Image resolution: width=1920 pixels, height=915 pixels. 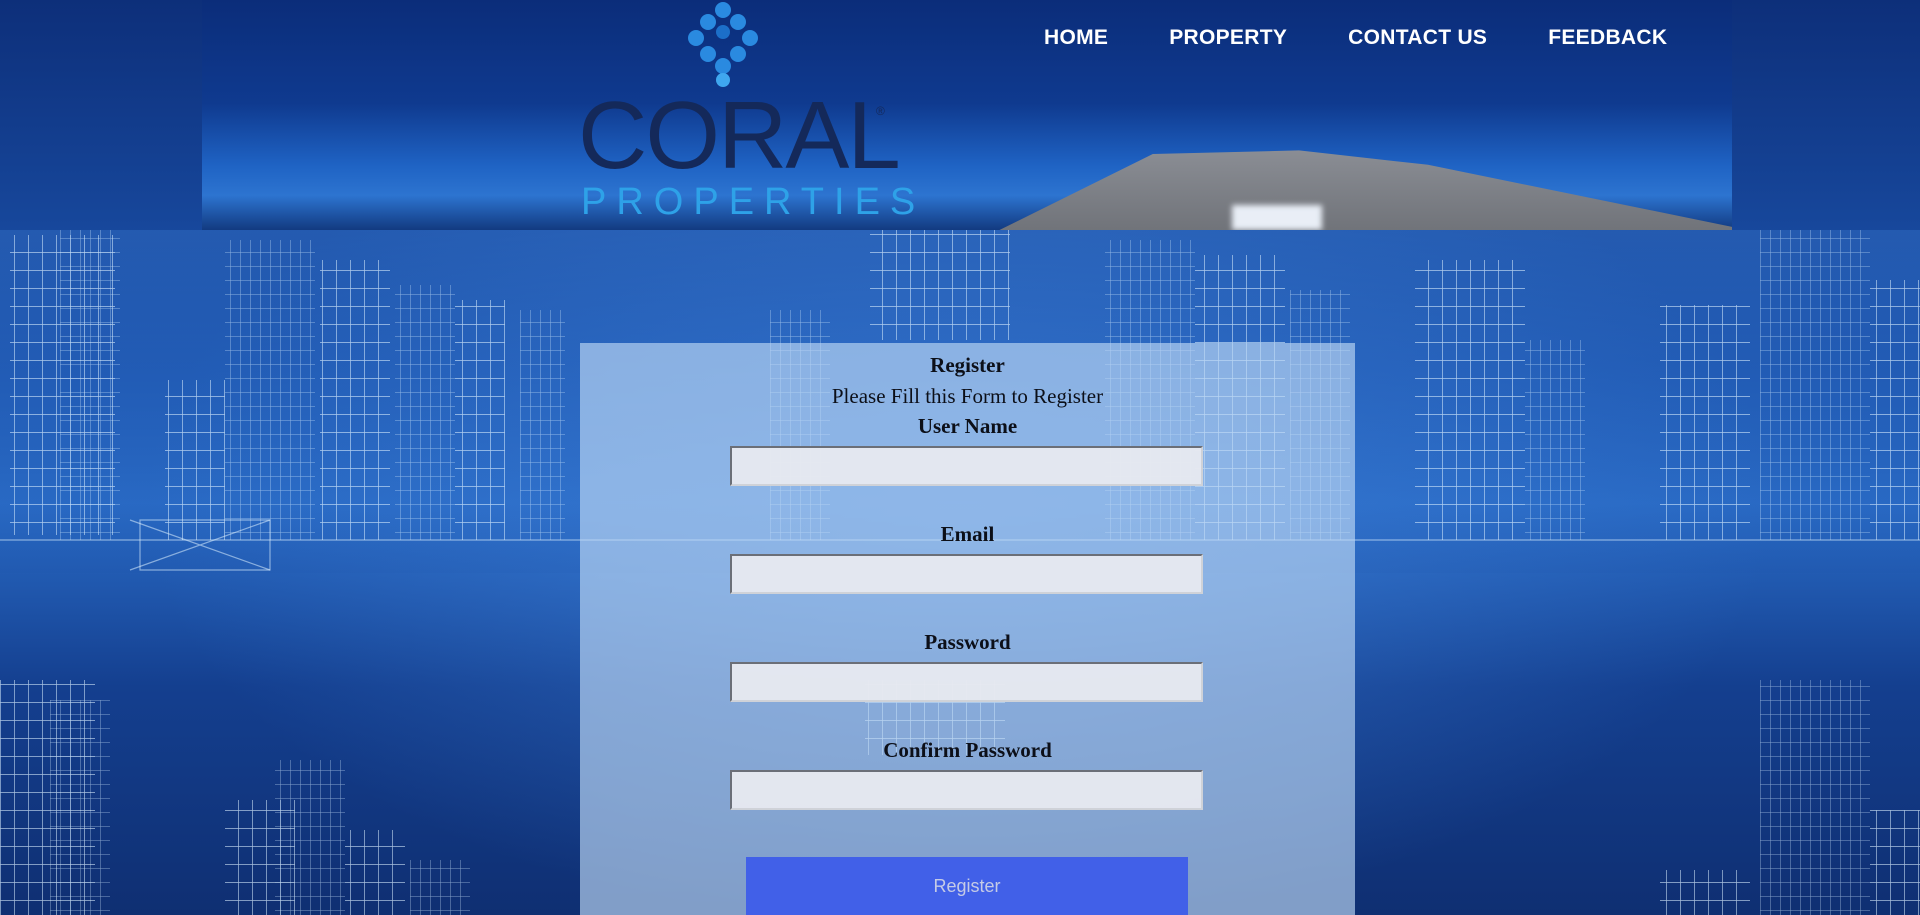 What do you see at coordinates (739, 135) in the screenshot?
I see `logo-wordmark: CORAL` at bounding box center [739, 135].